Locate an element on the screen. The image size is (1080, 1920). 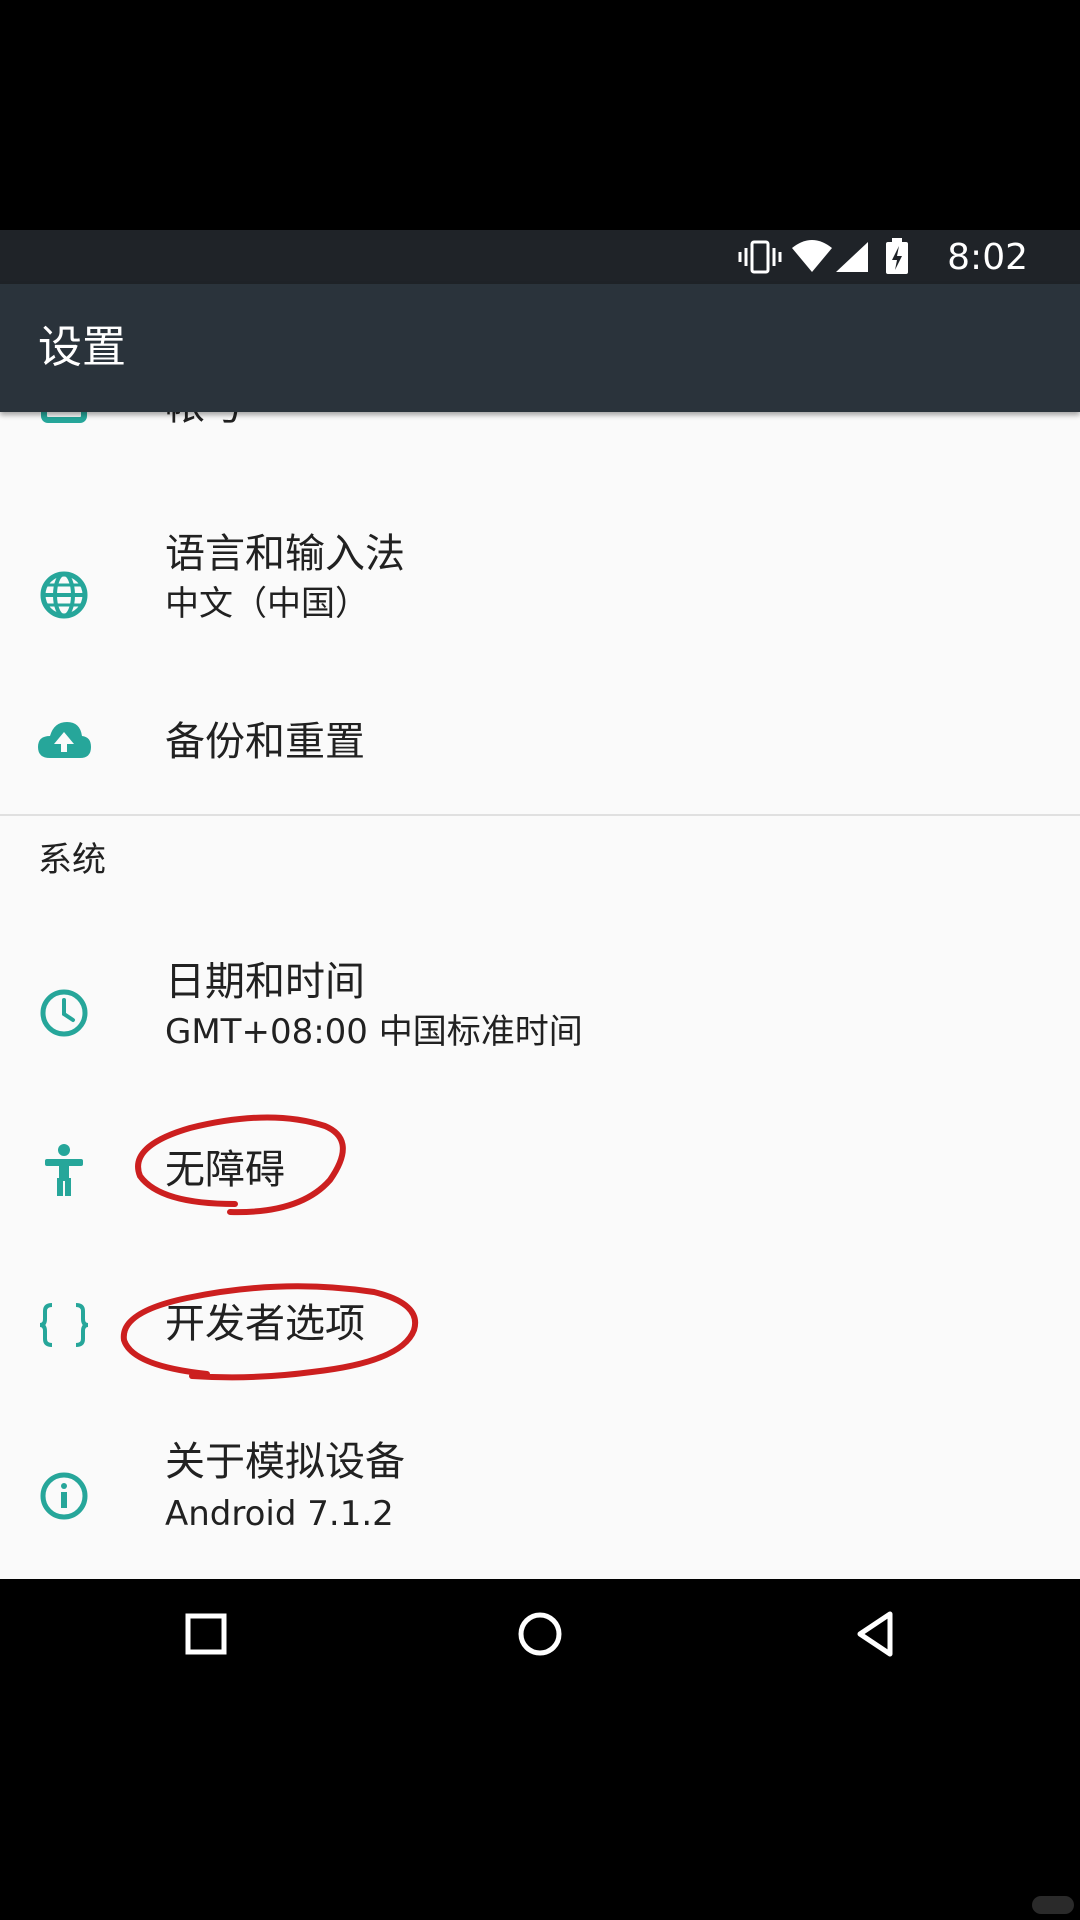
settings-item-backup-reset: 备份和重置 is located at coordinates (540, 742).